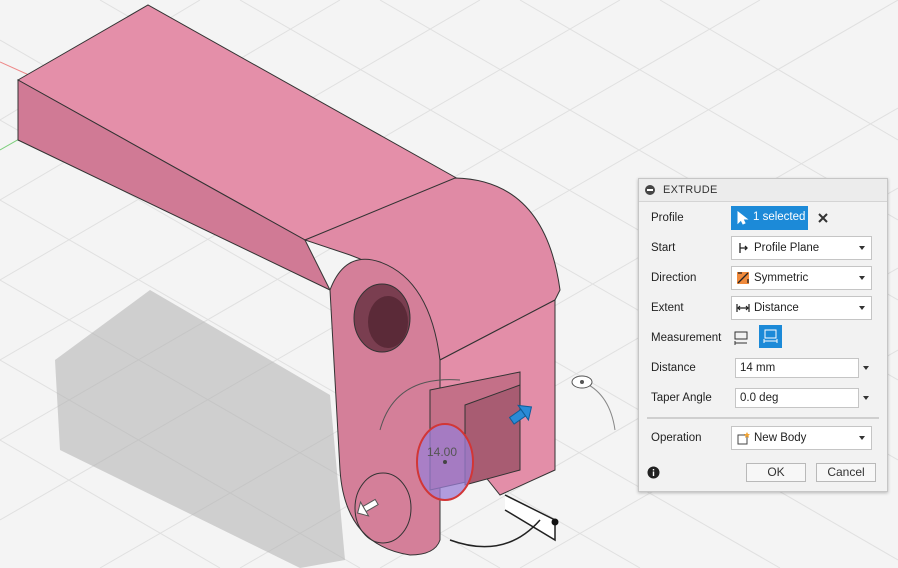 This screenshot has height=568, width=898. Describe the element at coordinates (776, 308) in the screenshot. I see `extent-value: Distance` at that location.